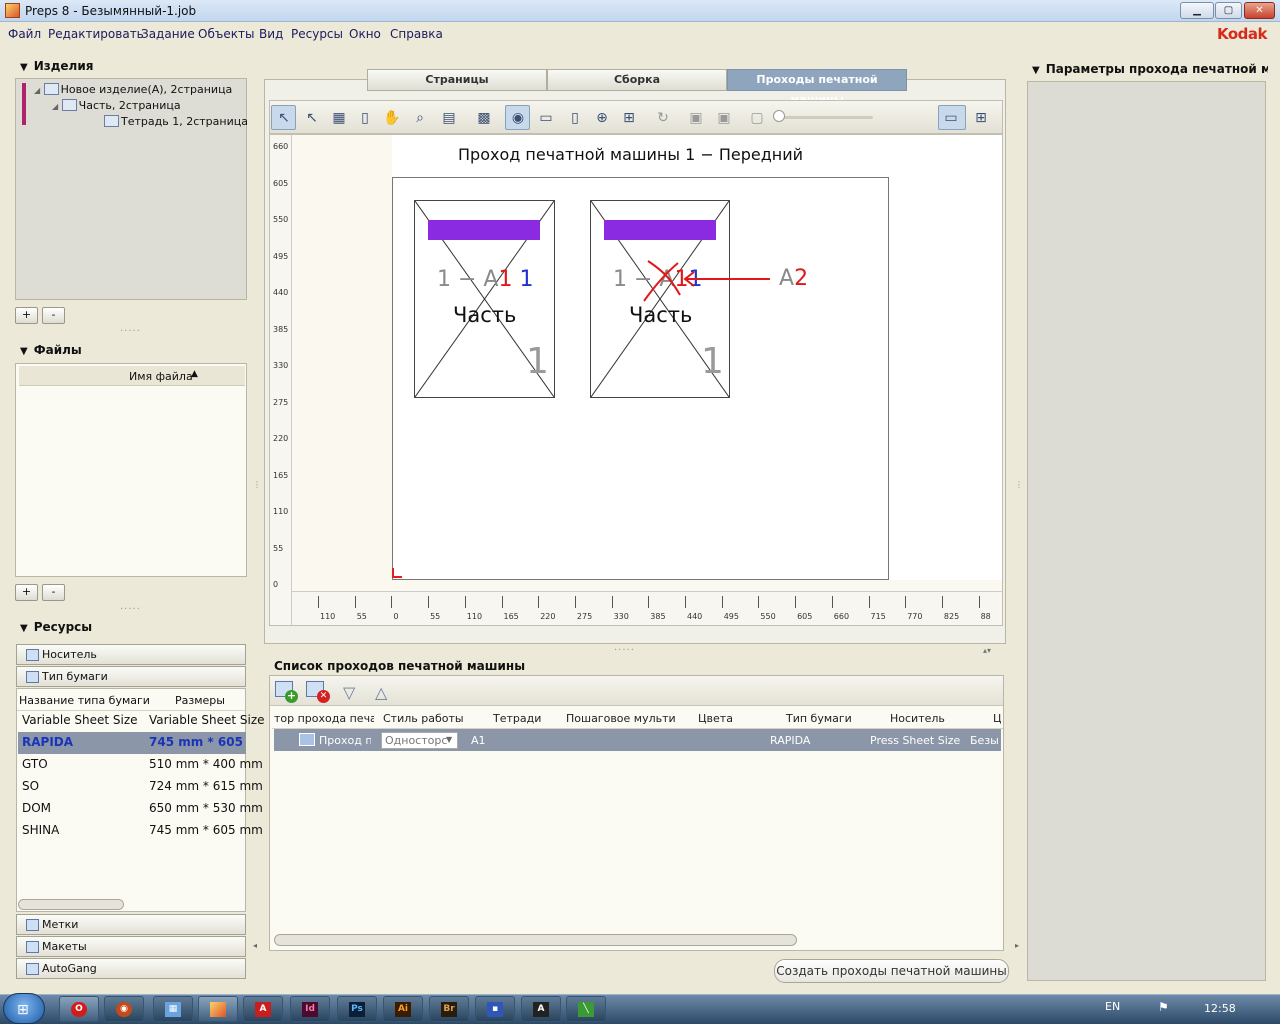  What do you see at coordinates (26, 592) in the screenshot?
I see `add-file-button: +` at bounding box center [26, 592].